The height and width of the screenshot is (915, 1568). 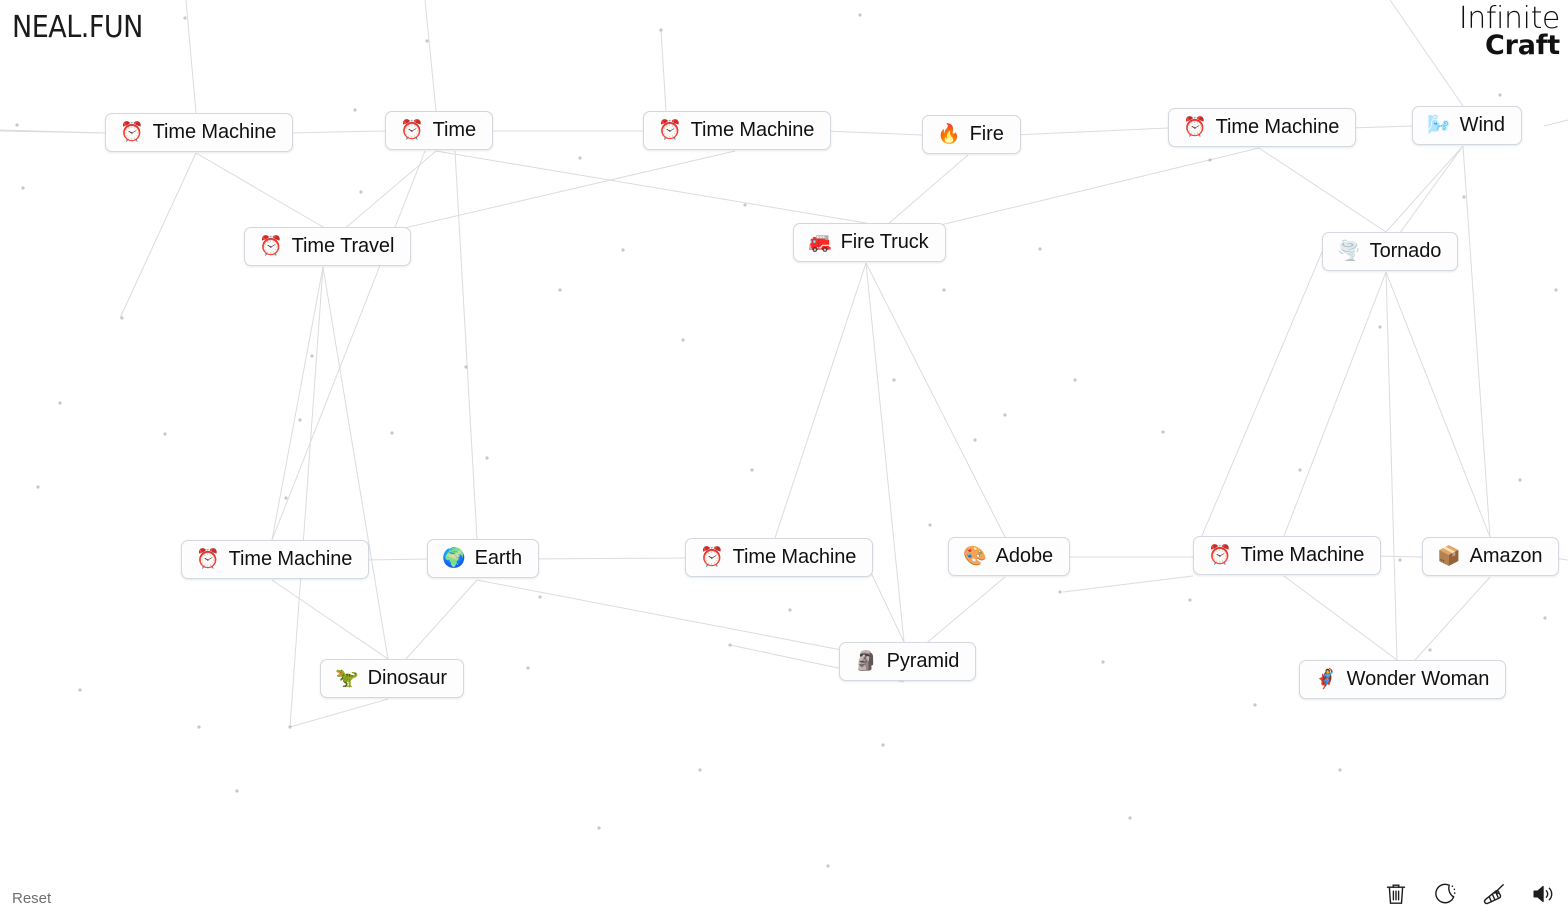 What do you see at coordinates (31, 898) in the screenshot?
I see `reset-button: Reset` at bounding box center [31, 898].